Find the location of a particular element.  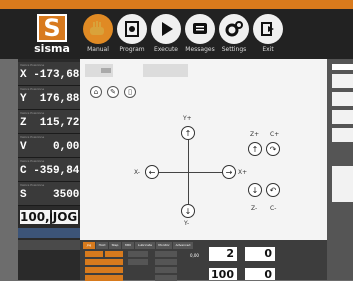

execute-button is located at coordinates (166, 29).